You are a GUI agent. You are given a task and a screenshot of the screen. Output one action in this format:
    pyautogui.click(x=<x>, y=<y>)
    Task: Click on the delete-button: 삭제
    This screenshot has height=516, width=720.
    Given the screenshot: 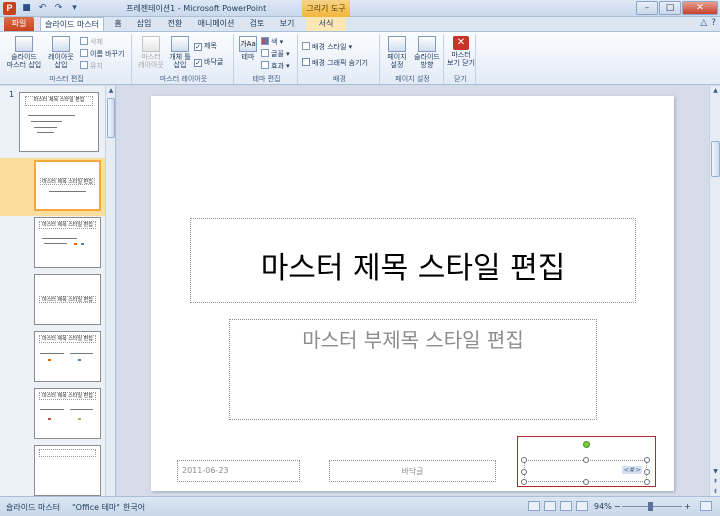 What is the action you would take?
    pyautogui.click(x=91, y=42)
    